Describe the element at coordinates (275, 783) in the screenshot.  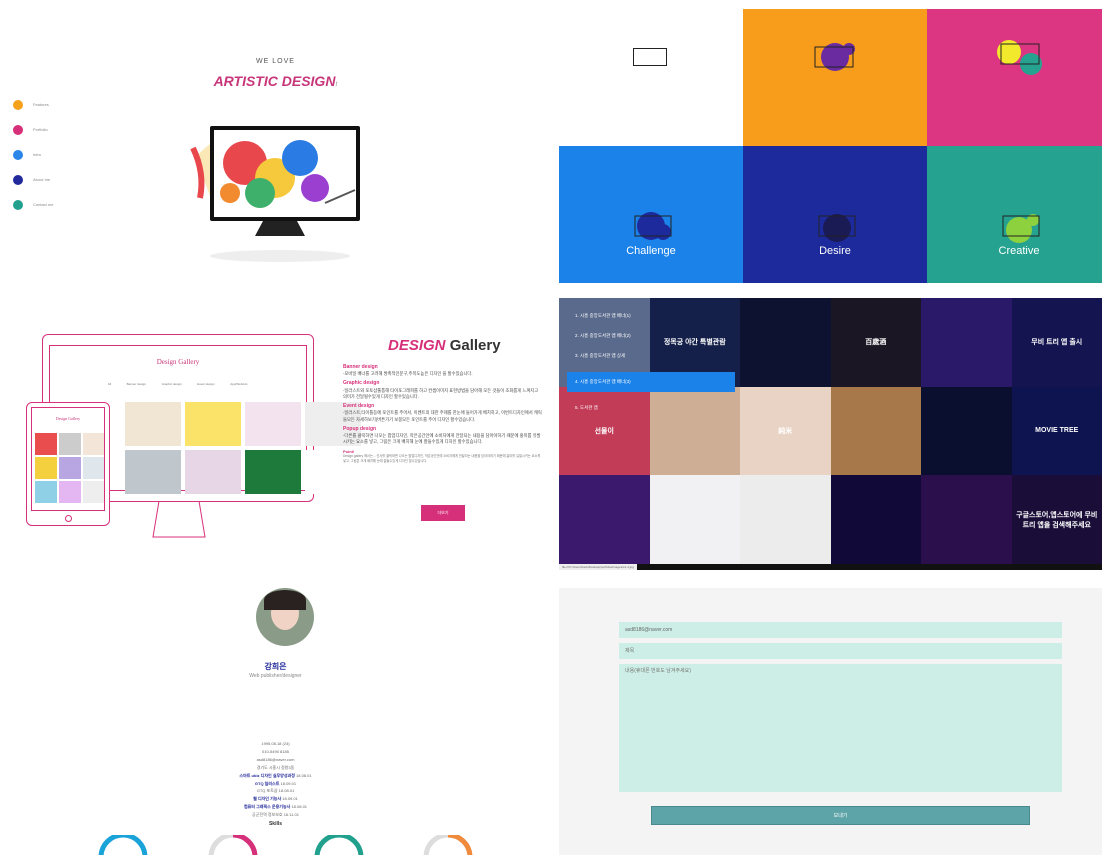
I see `info-row: GTQ 일러스트 18.09.01` at that location.